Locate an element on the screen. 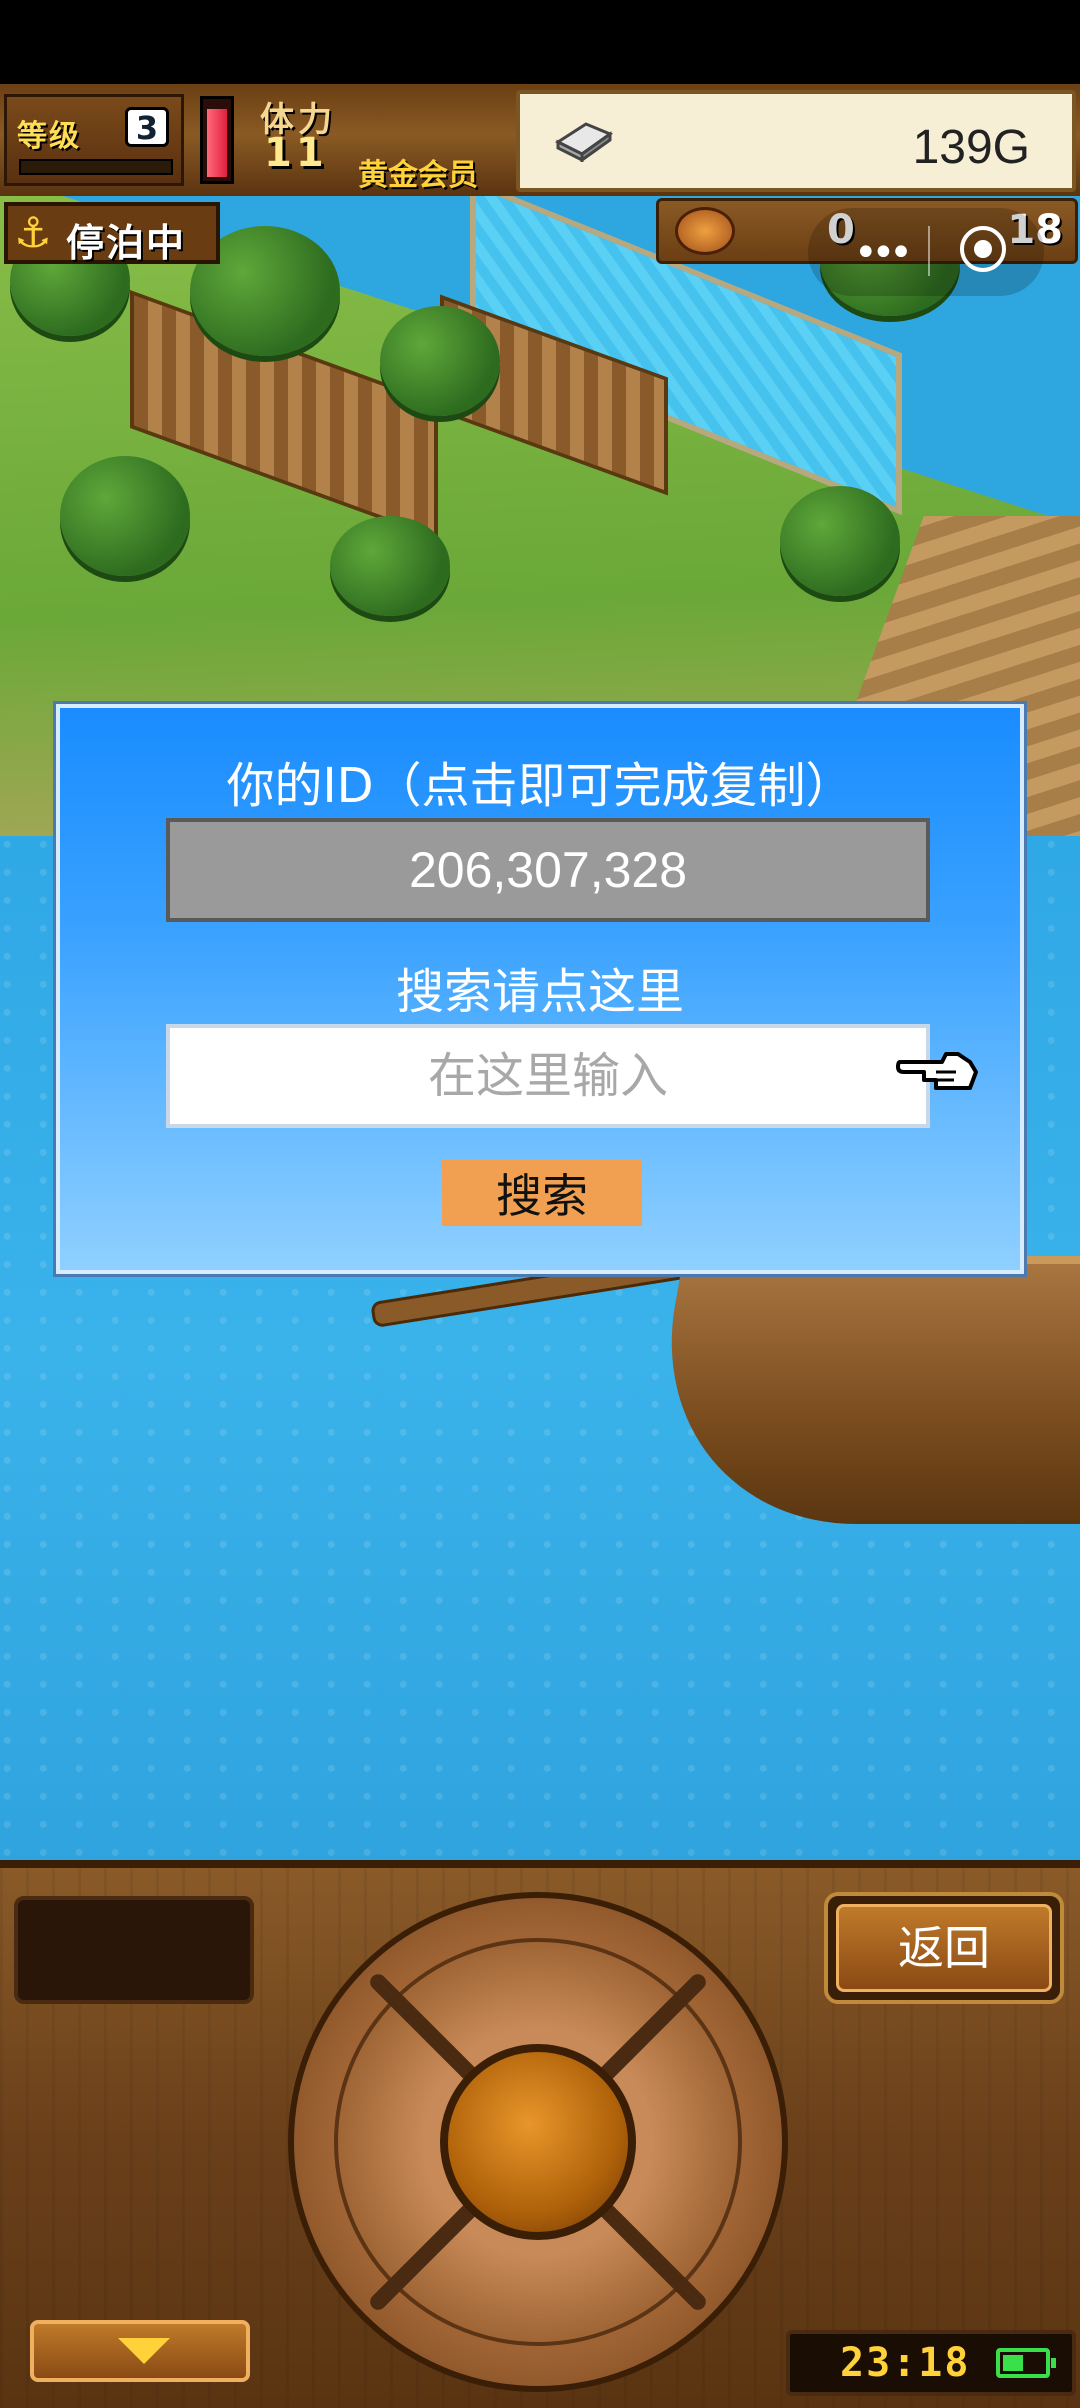 Image resolution: width=1080 pixels, height=2408 pixels. silver-bar-icon is located at coordinates (584, 142).